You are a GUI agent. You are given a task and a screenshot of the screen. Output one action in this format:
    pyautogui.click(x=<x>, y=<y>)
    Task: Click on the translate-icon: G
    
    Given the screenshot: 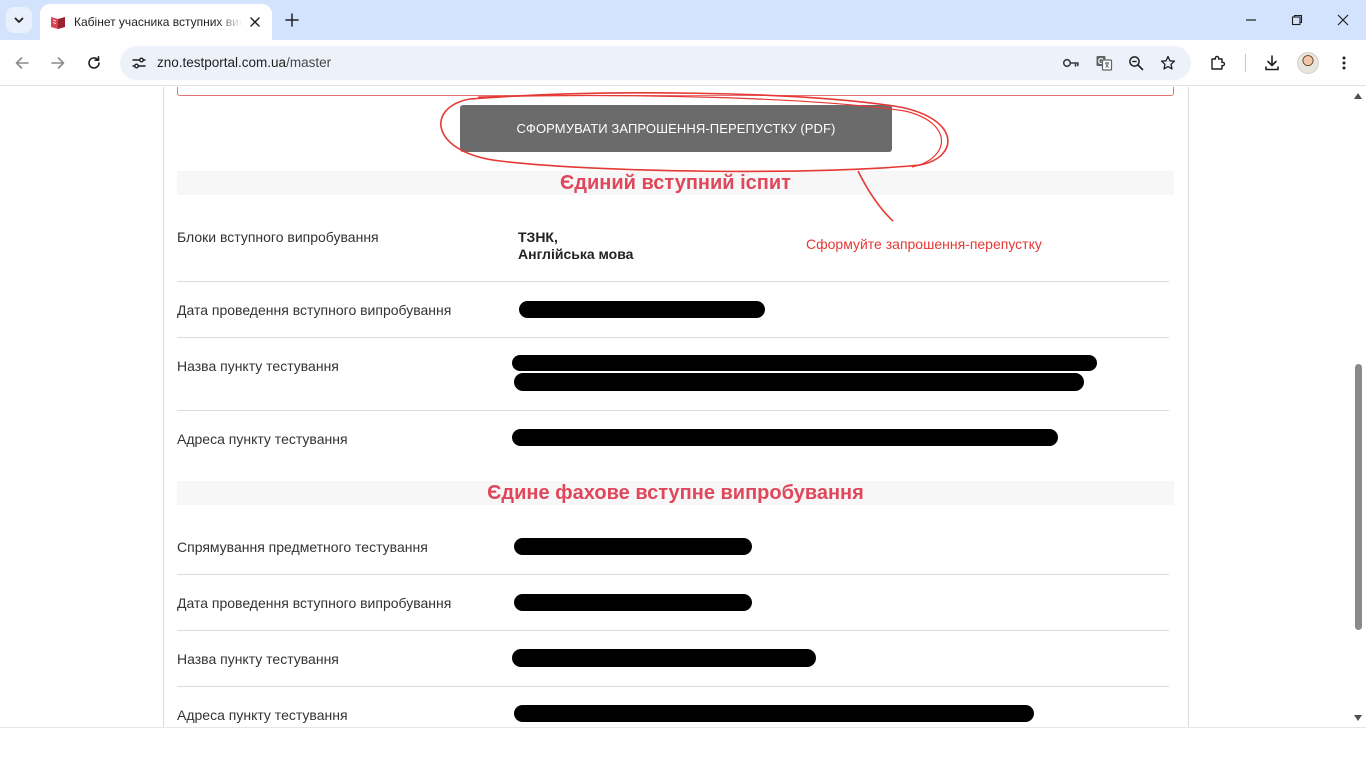 What is the action you would take?
    pyautogui.click(x=1104, y=63)
    